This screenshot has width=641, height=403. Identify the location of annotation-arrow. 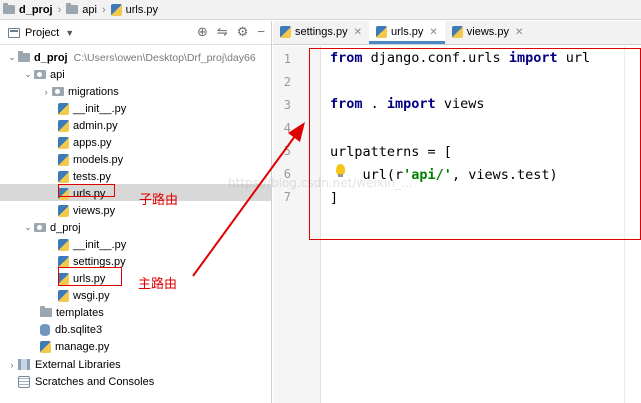
(248, 199).